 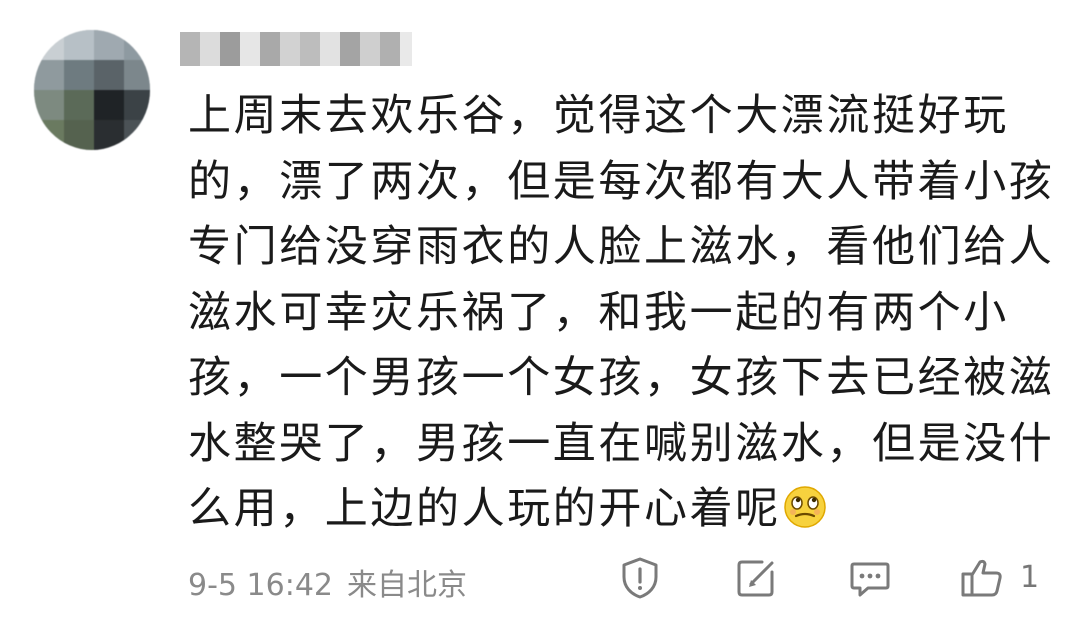 What do you see at coordinates (621, 247) in the screenshot?
I see `comment-line: 专门给没穿雨衣的人脸上滋水，看他们给人` at bounding box center [621, 247].